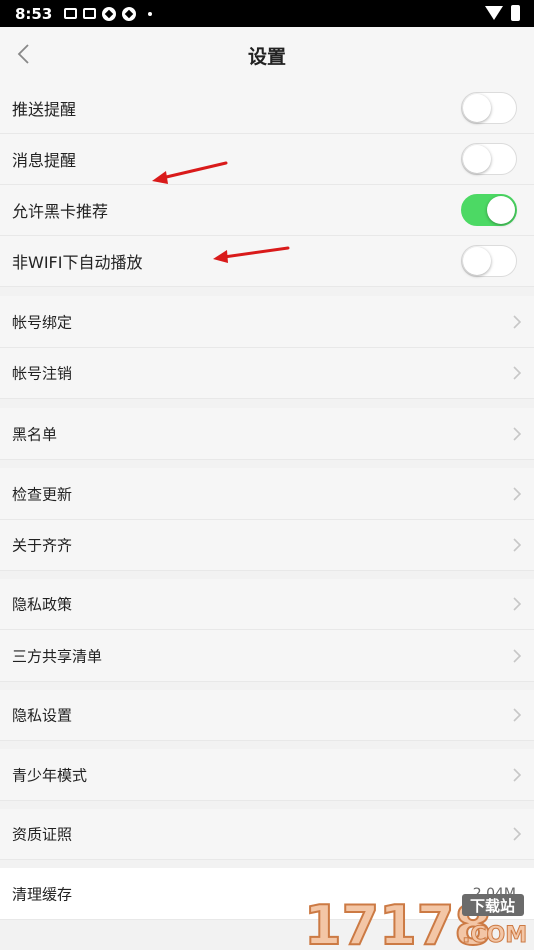 The height and width of the screenshot is (950, 534). What do you see at coordinates (42, 545) in the screenshot?
I see `menu-item-label: 关于齐齐` at bounding box center [42, 545].